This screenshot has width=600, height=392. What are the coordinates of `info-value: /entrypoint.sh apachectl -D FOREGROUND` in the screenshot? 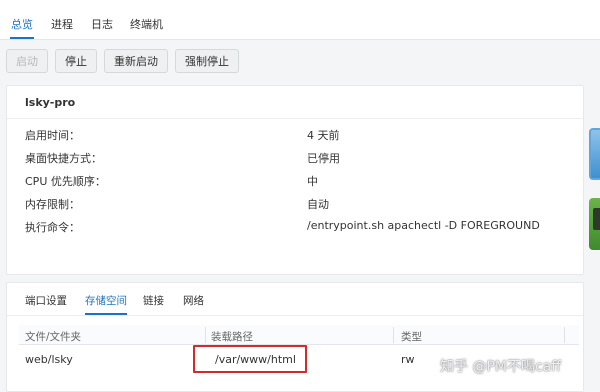 It's located at (423, 225).